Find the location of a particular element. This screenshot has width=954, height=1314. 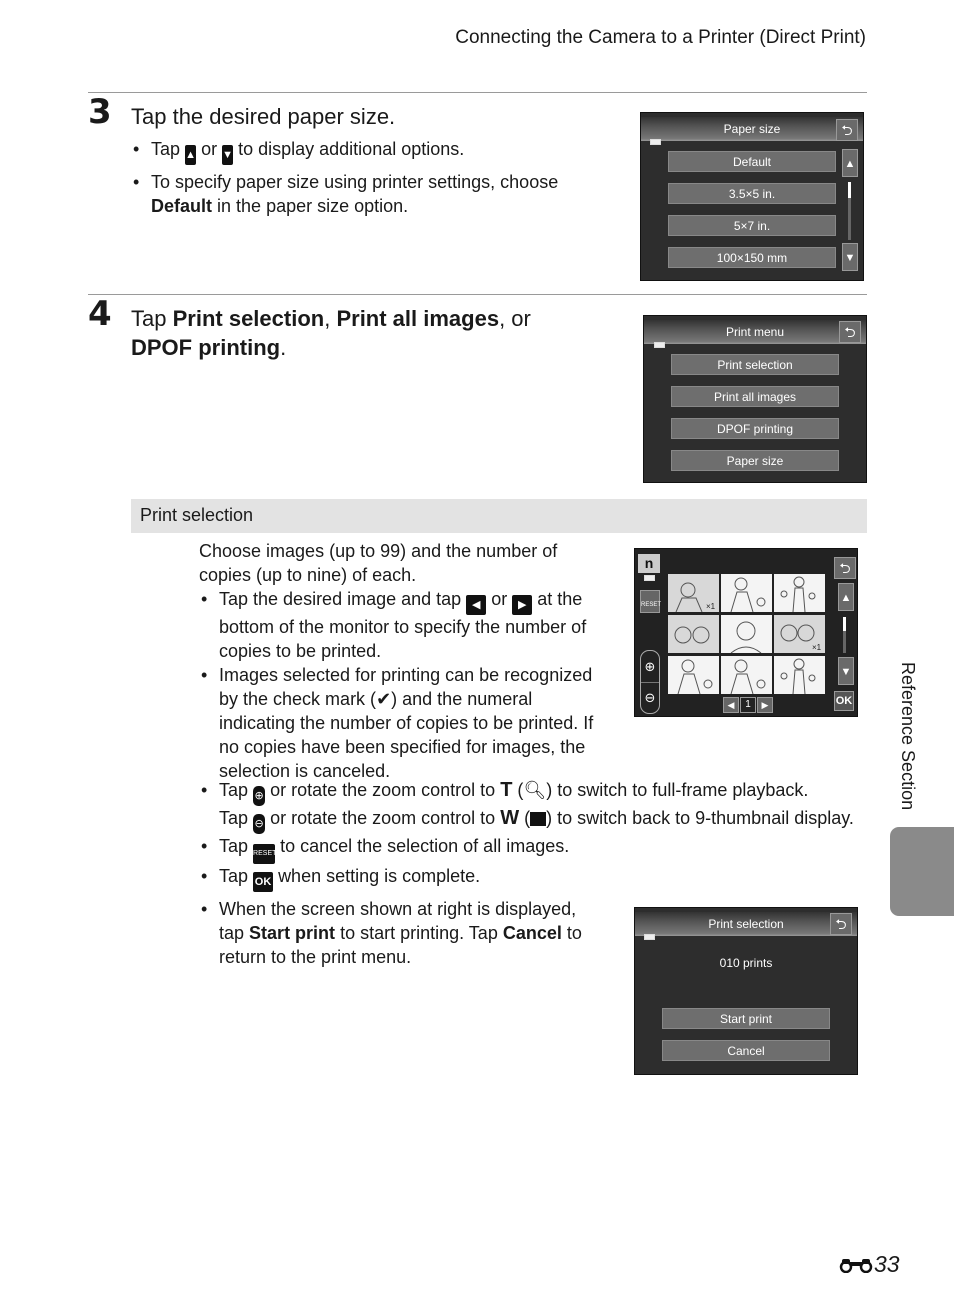

option-paper-size: Paper size is located at coordinates (755, 460).